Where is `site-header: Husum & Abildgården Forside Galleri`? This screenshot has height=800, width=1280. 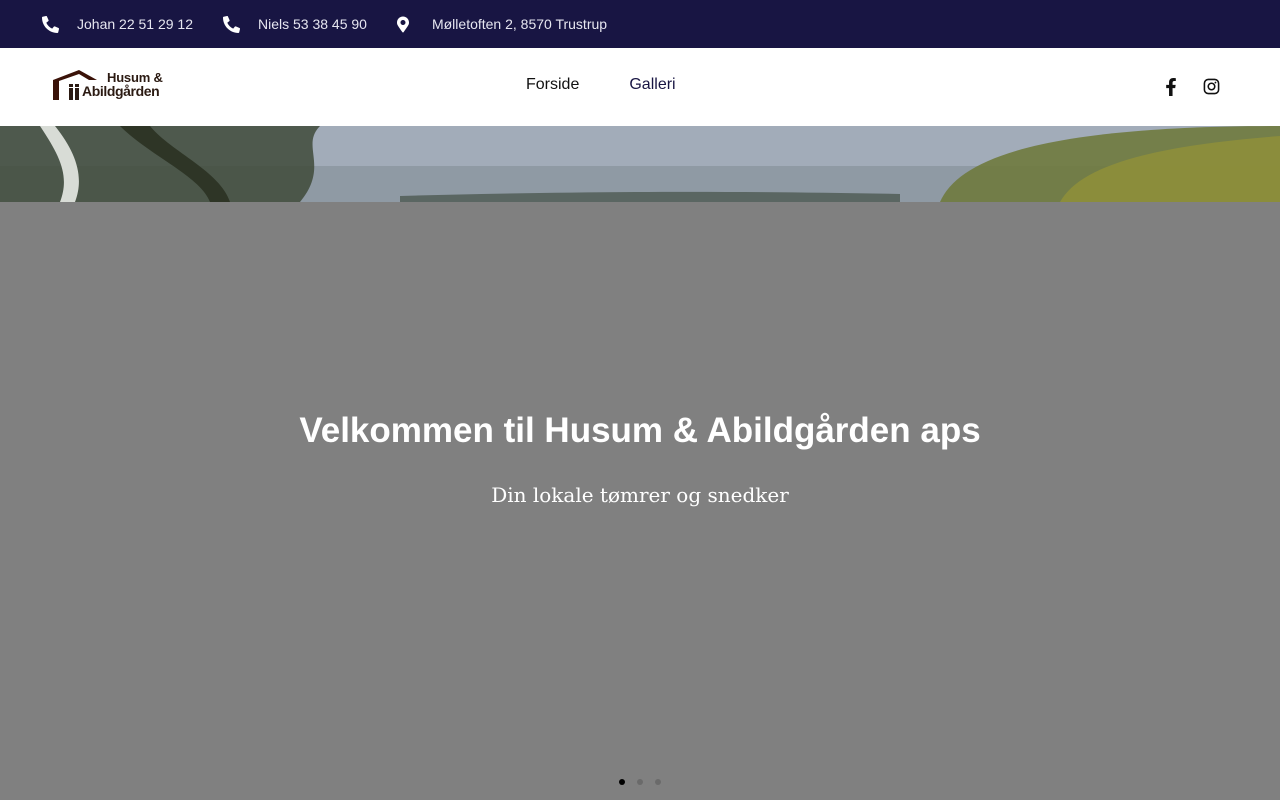 site-header: Husum & Abildgården Forside Galleri is located at coordinates (640, 87).